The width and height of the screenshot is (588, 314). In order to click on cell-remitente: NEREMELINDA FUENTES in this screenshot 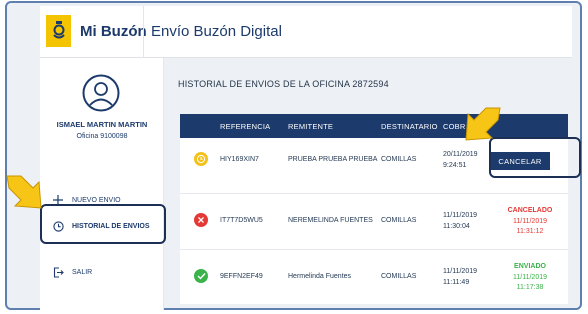, I will do `click(330, 220)`.